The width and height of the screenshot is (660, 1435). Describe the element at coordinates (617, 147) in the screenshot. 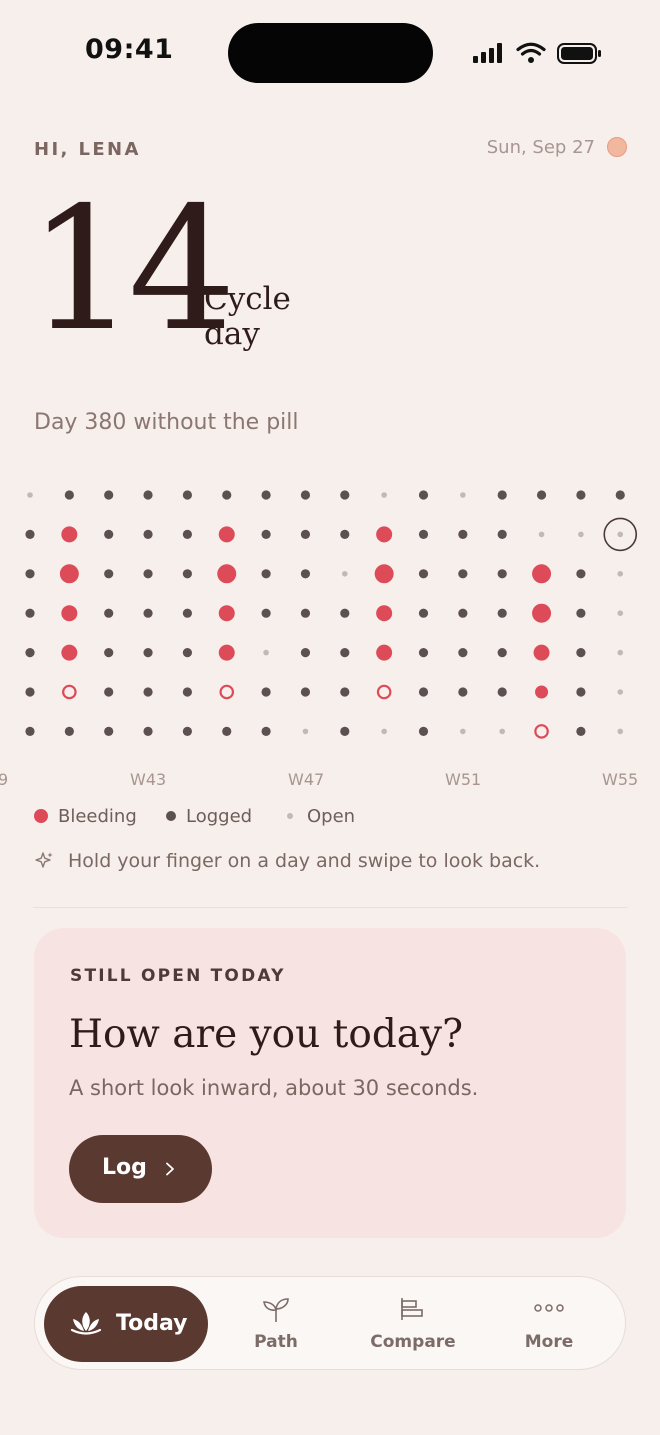

I see `avatar` at that location.